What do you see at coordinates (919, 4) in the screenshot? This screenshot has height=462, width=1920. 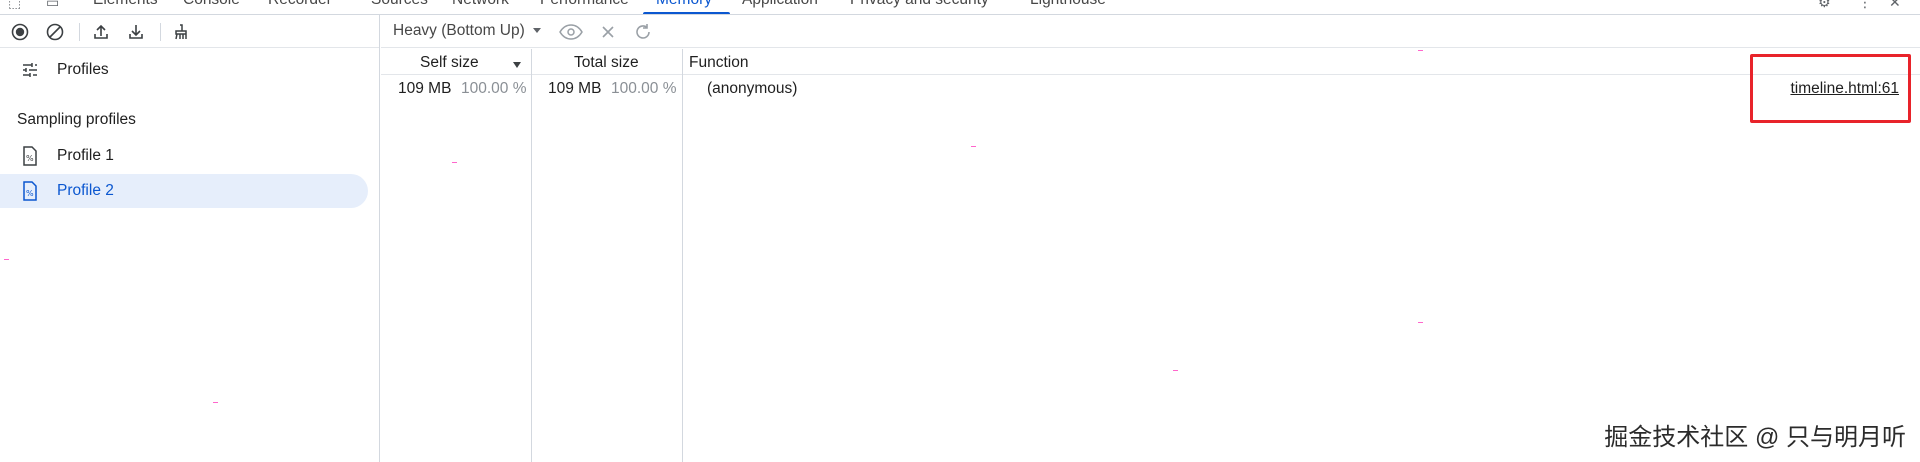 I see `tab-privacy-and-security: Privacy and security` at bounding box center [919, 4].